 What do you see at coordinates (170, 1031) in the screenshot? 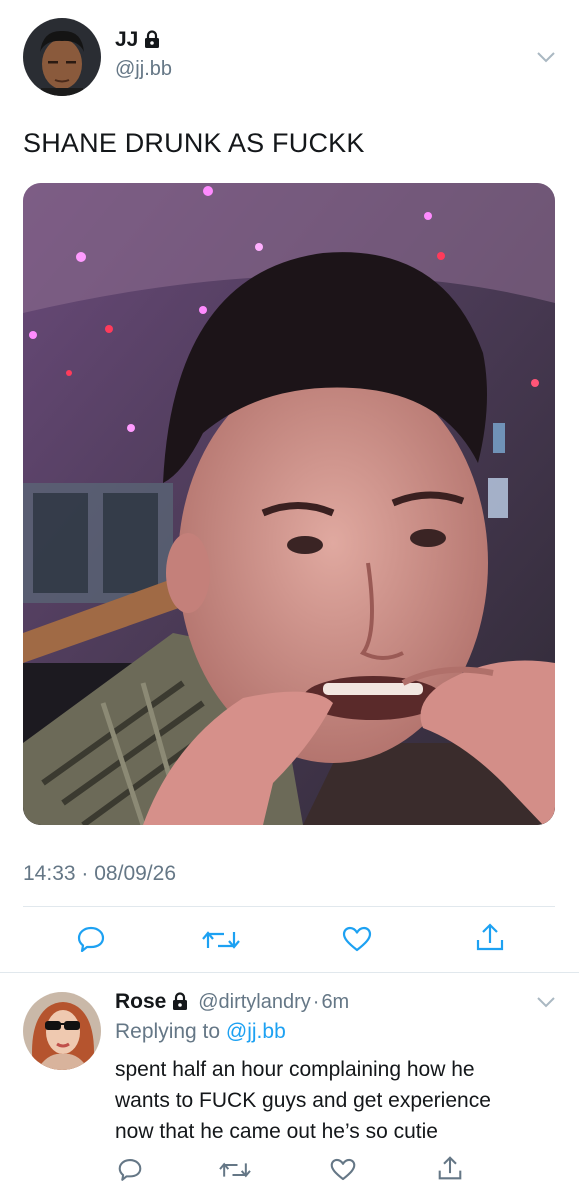
I see `replying-to-label: Replying to` at bounding box center [170, 1031].